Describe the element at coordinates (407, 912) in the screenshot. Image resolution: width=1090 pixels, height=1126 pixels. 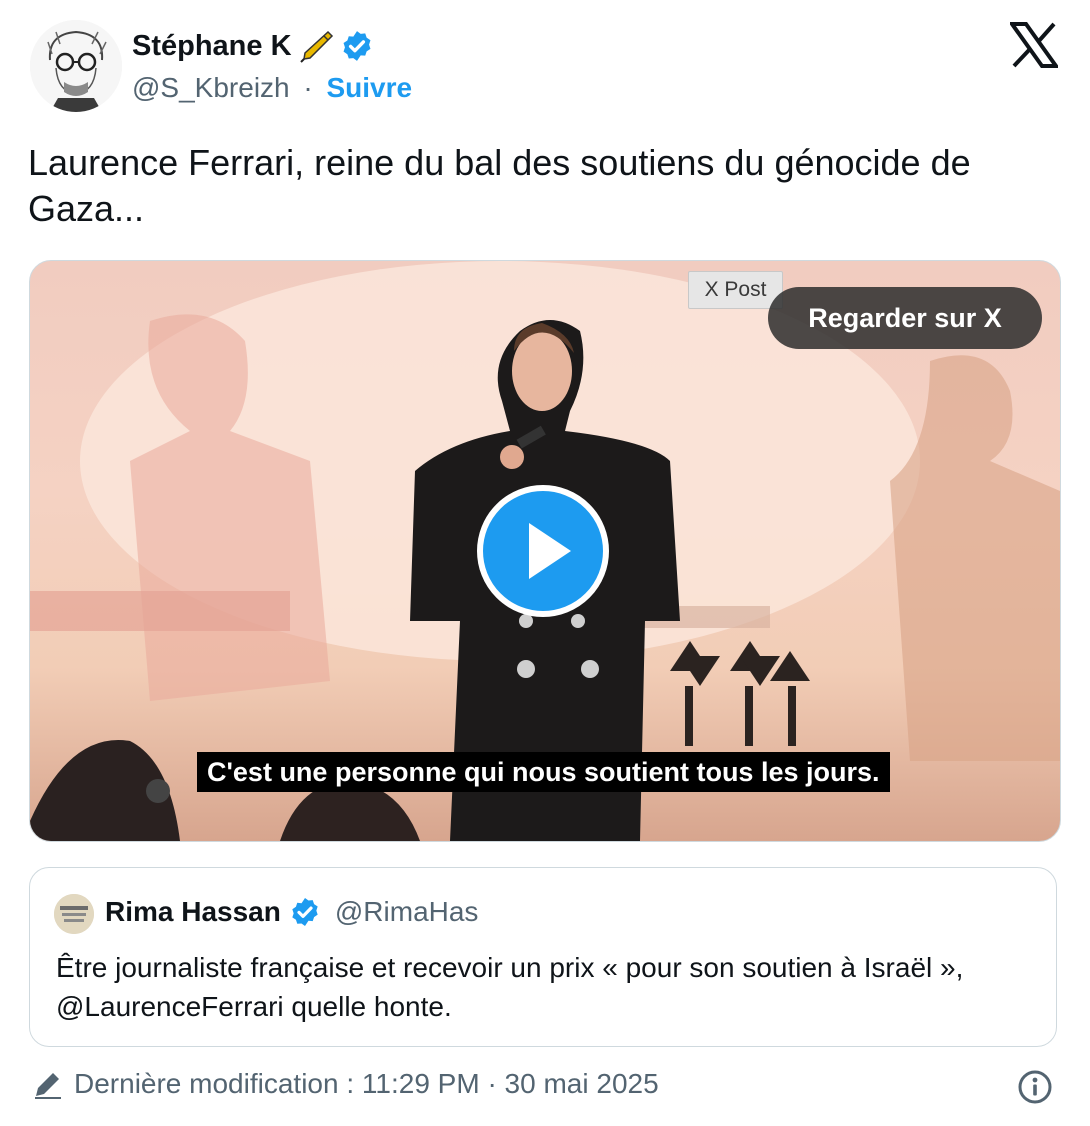
I see `quoted-author-handle: @RimaHas` at that location.